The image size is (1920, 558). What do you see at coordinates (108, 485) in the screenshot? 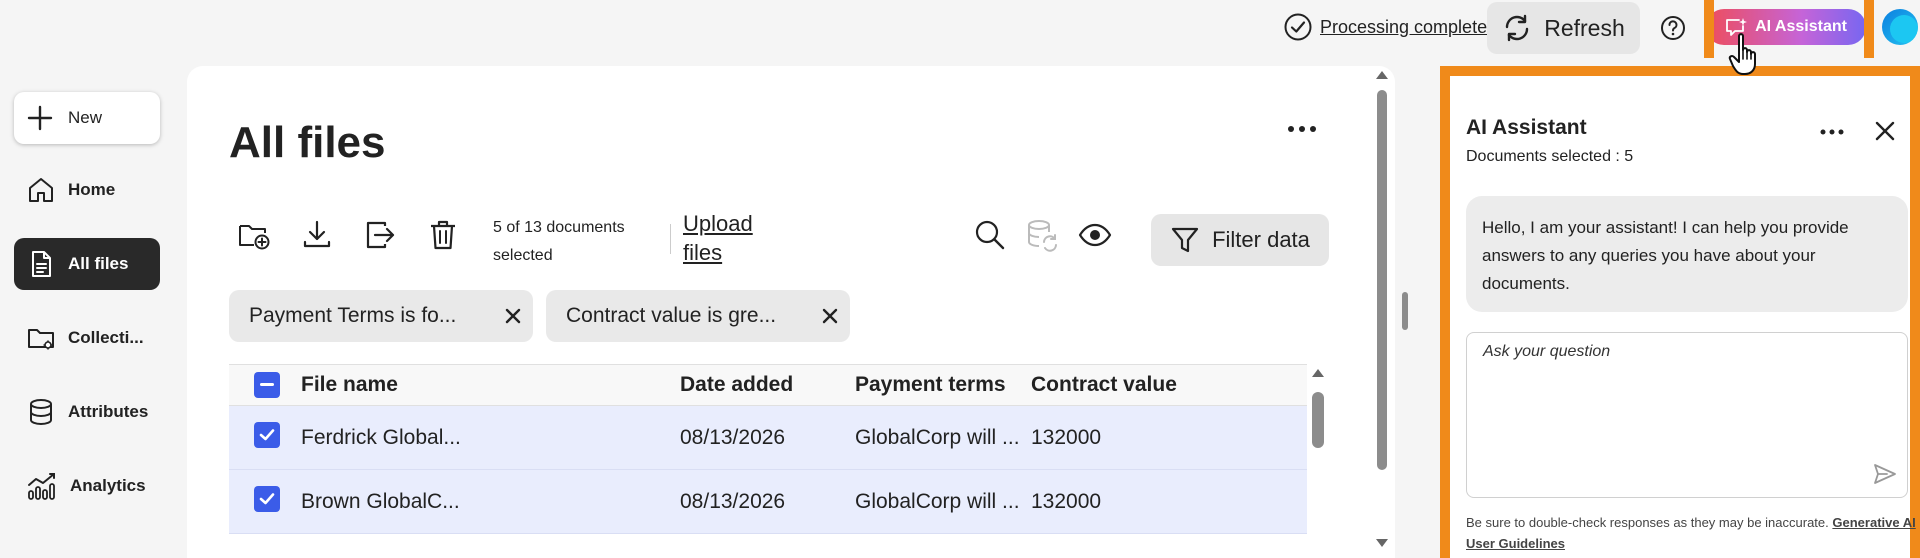
I see `sidebar-item-label: Analytics` at bounding box center [108, 485].